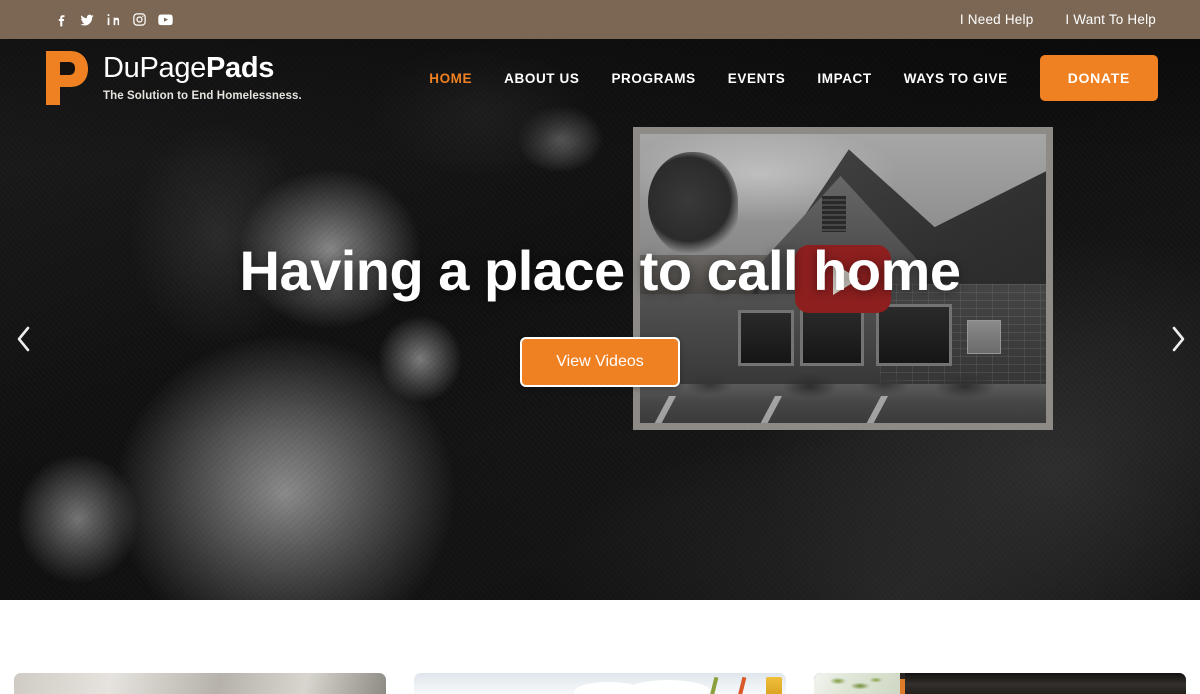  I want to click on social-links, so click(113, 20).